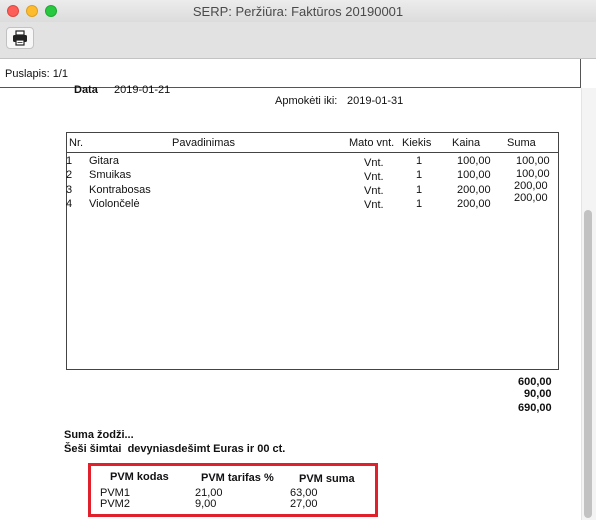  I want to click on total-gross: 690,00, so click(535, 408).